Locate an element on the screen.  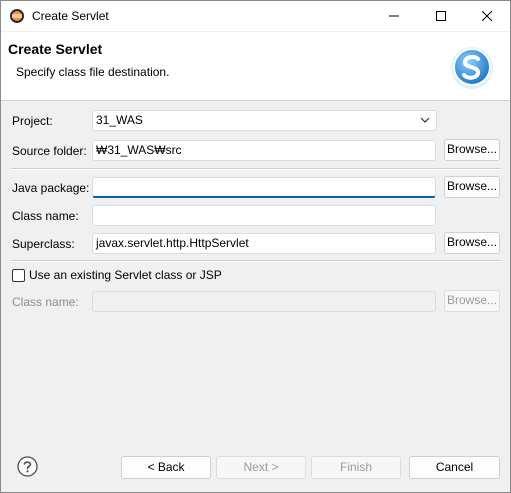
java-package-label: Java package: is located at coordinates (51, 188).